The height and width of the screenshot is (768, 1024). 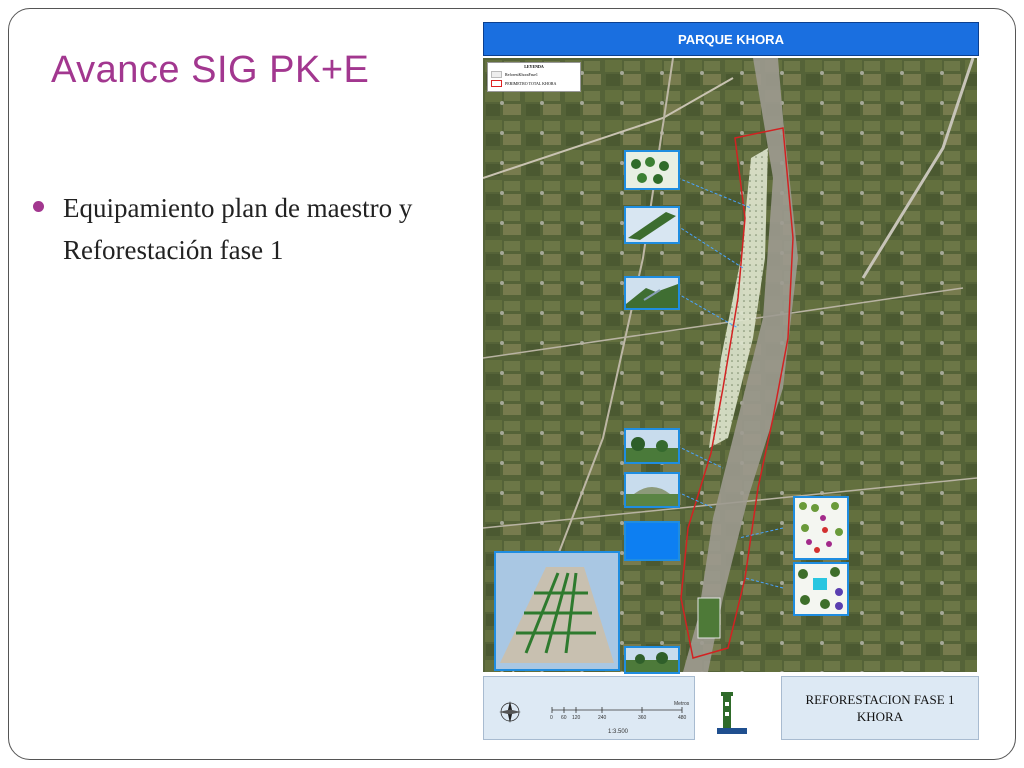 I want to click on municipality-logo, so click(x=728, y=713).